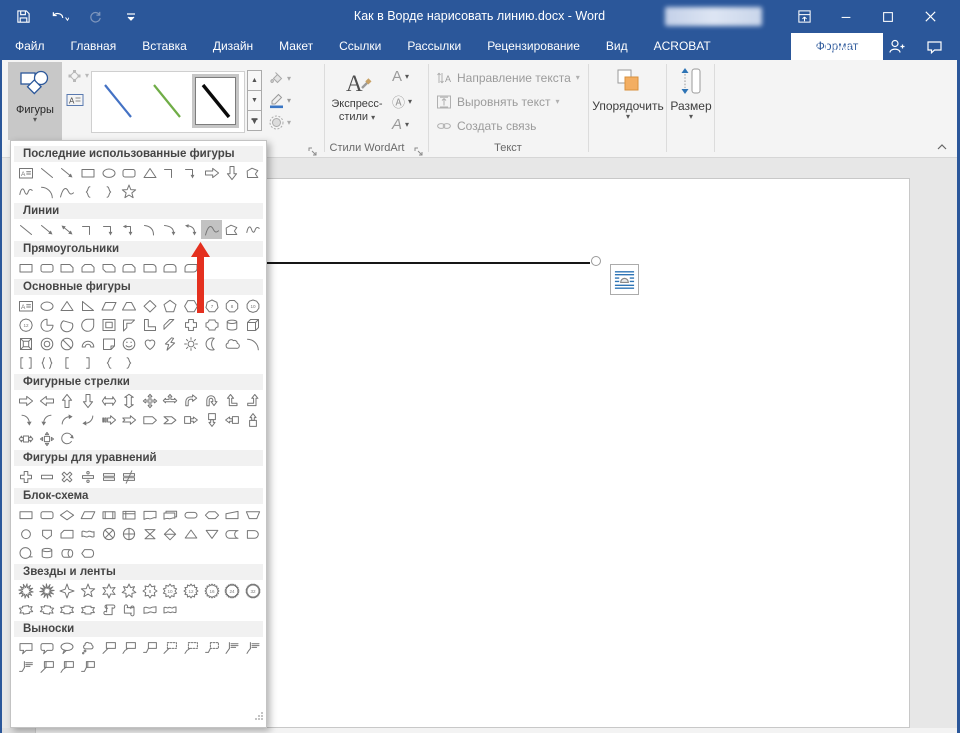 The height and width of the screenshot is (733, 960). Describe the element at coordinates (88, 647) in the screenshot. I see `shape-cloud-callout` at that location.